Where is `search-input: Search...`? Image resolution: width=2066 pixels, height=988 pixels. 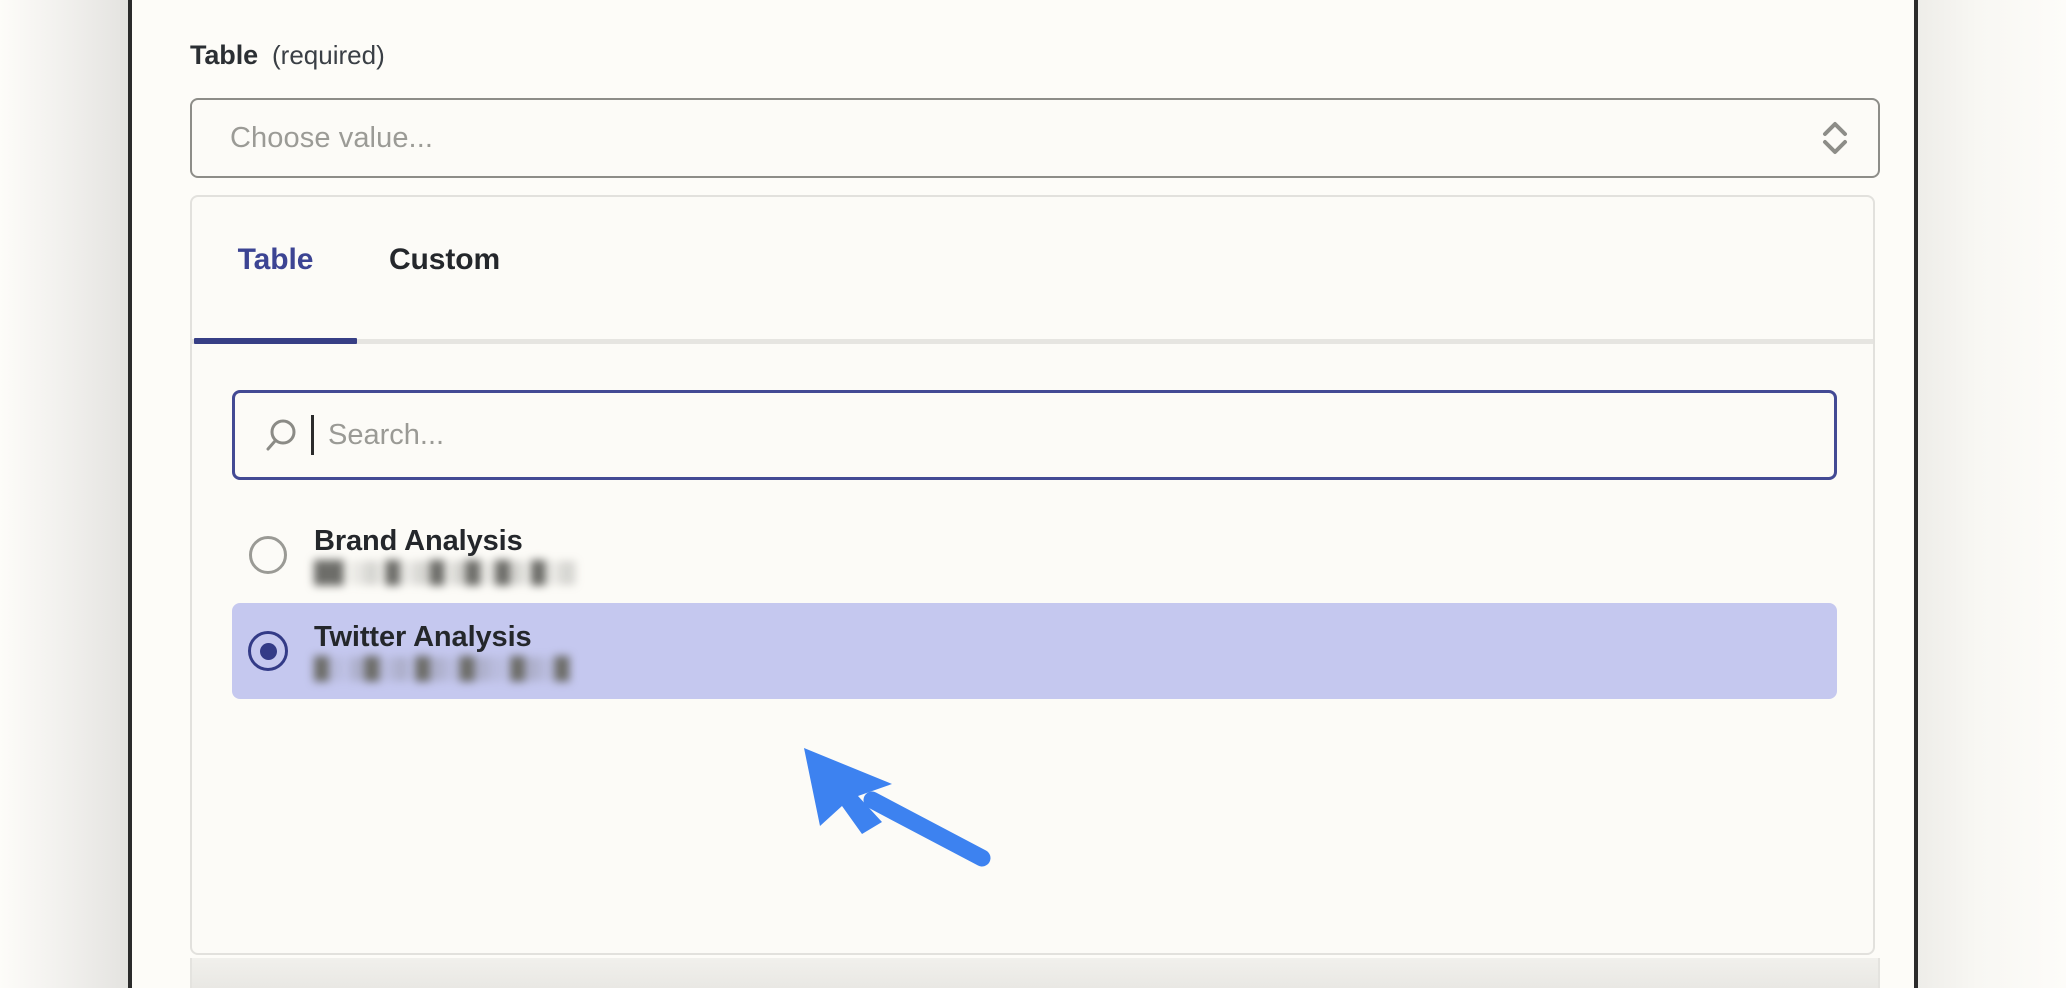
search-input: Search... is located at coordinates (1034, 435).